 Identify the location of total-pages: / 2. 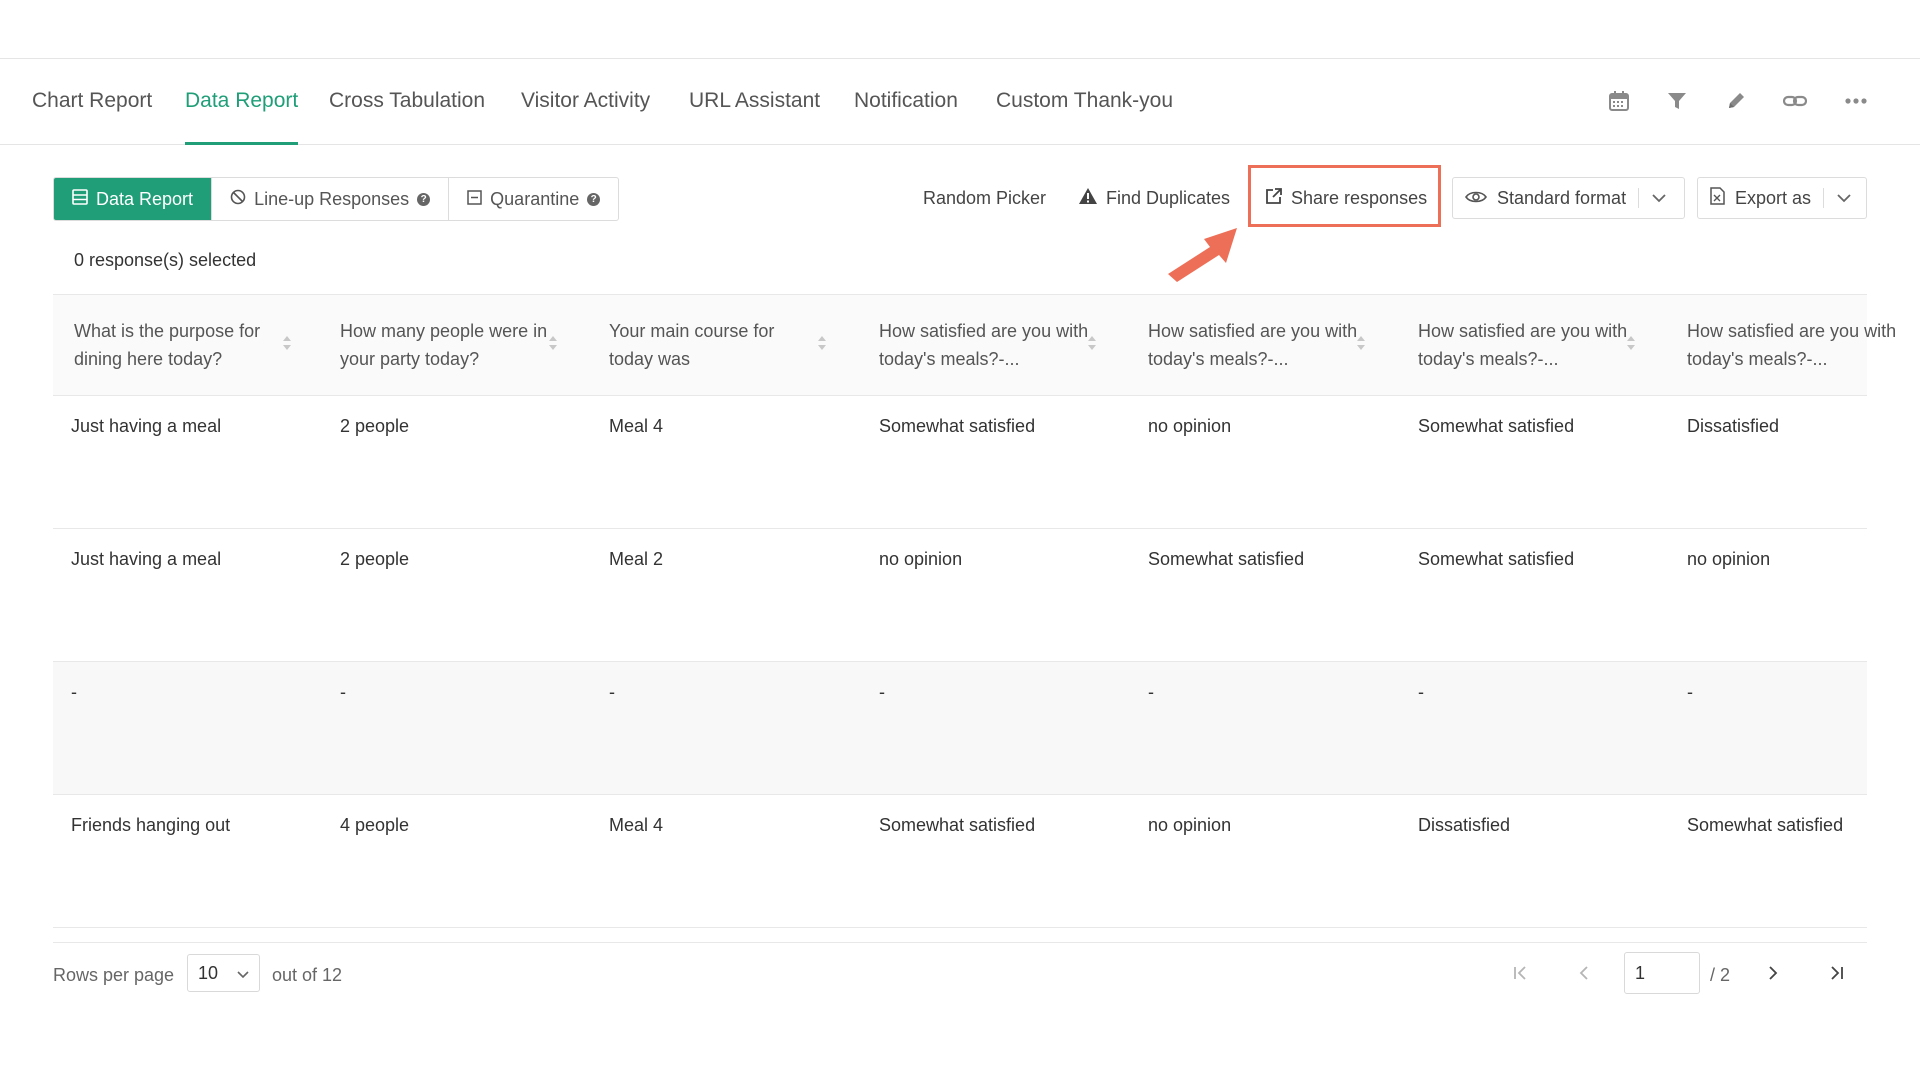
(1720, 975).